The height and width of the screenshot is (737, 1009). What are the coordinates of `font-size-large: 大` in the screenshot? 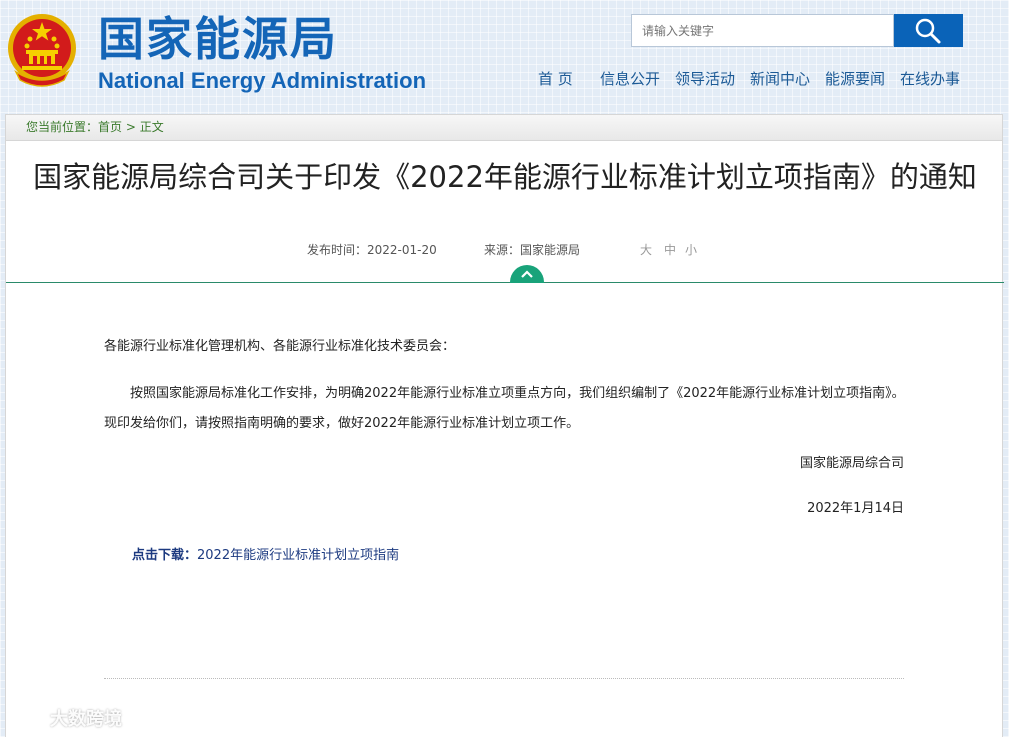 It's located at (646, 249).